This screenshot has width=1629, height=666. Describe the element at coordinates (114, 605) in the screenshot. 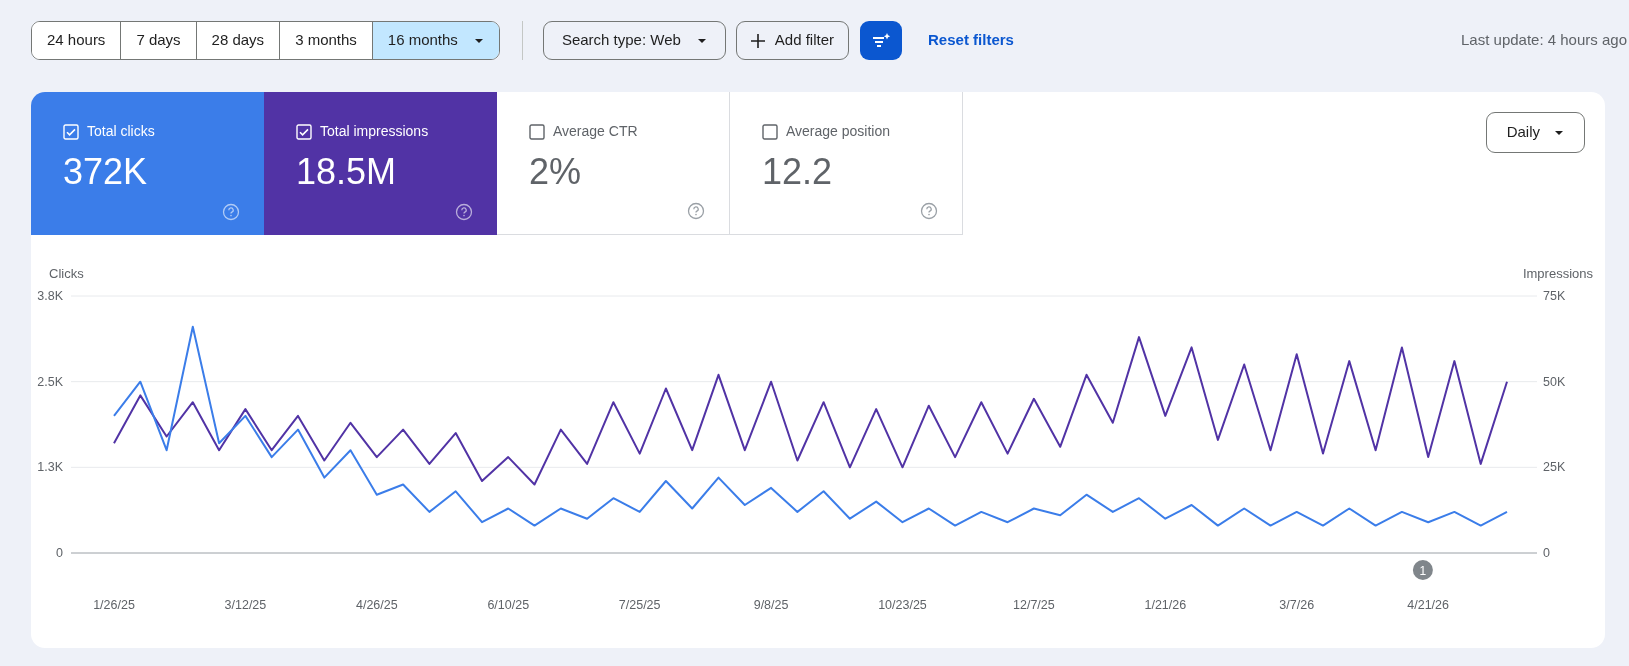

I see `axis-label: 1/26/25` at that location.